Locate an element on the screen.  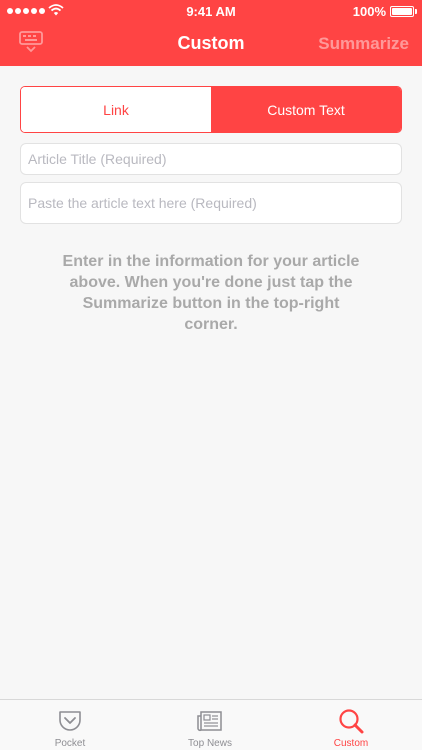
article-text-input is located at coordinates (211, 203).